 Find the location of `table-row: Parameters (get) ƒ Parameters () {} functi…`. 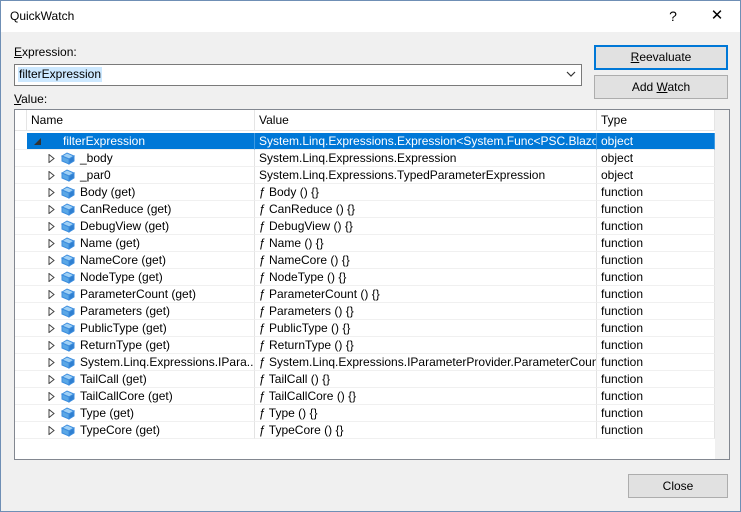

table-row: Parameters (get) ƒ Parameters () {} functi… is located at coordinates (365, 311).